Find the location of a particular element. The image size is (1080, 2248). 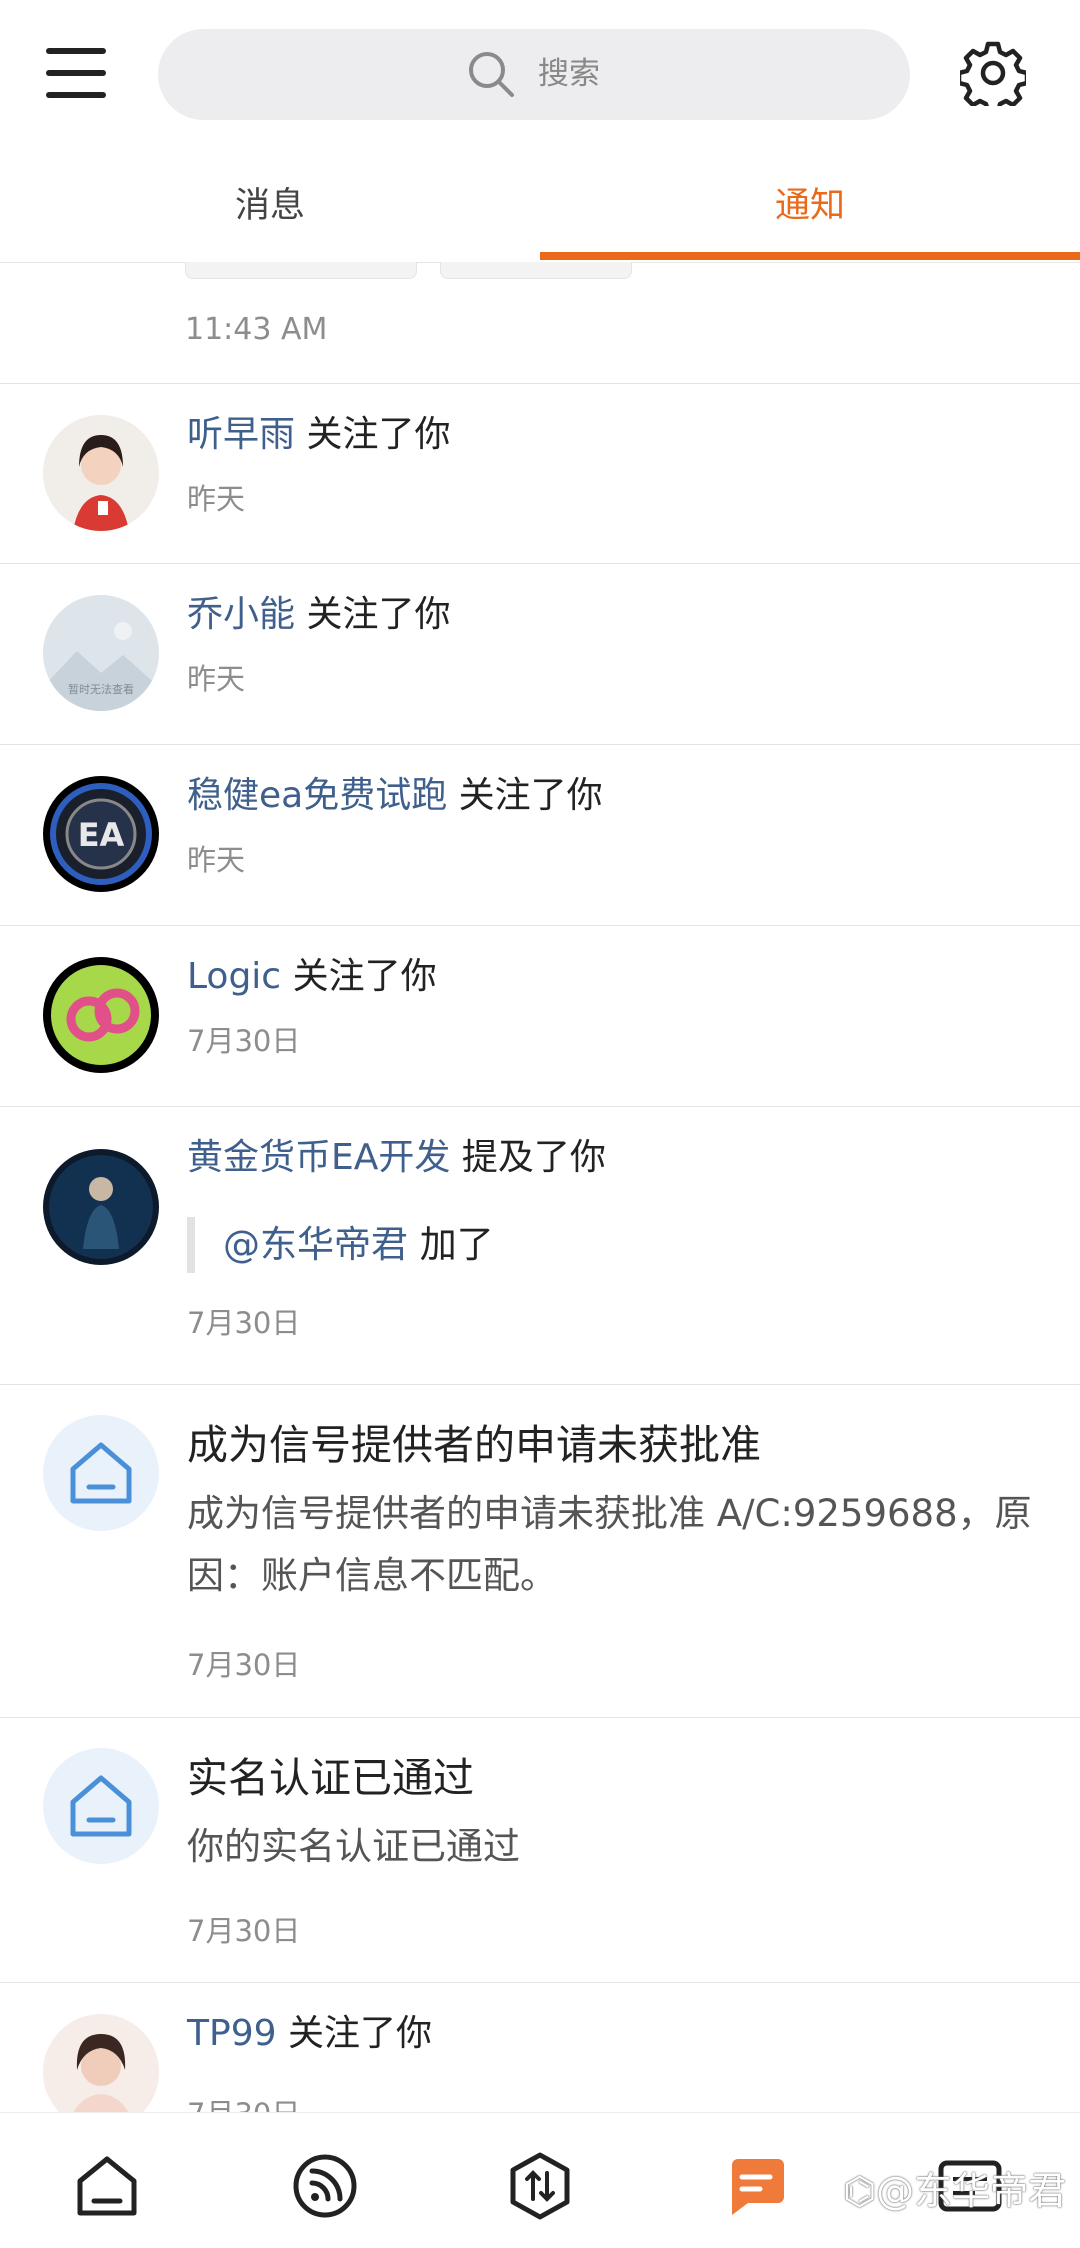

svg-text: EA is located at coordinates (101, 835).